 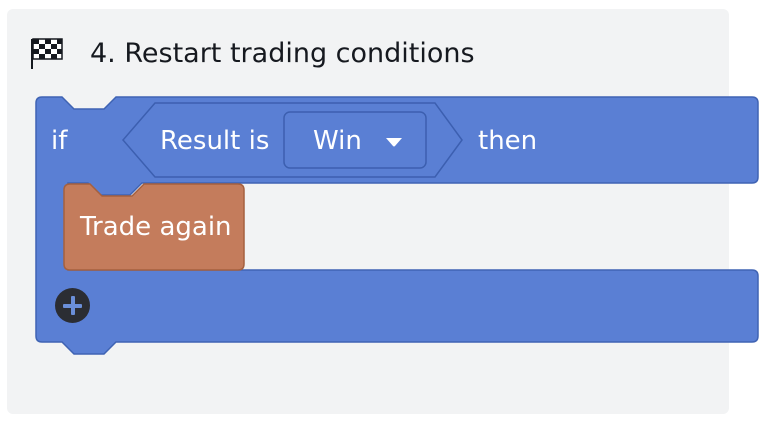 What do you see at coordinates (337, 141) in the screenshot?
I see `result-dropdown-value: Win` at bounding box center [337, 141].